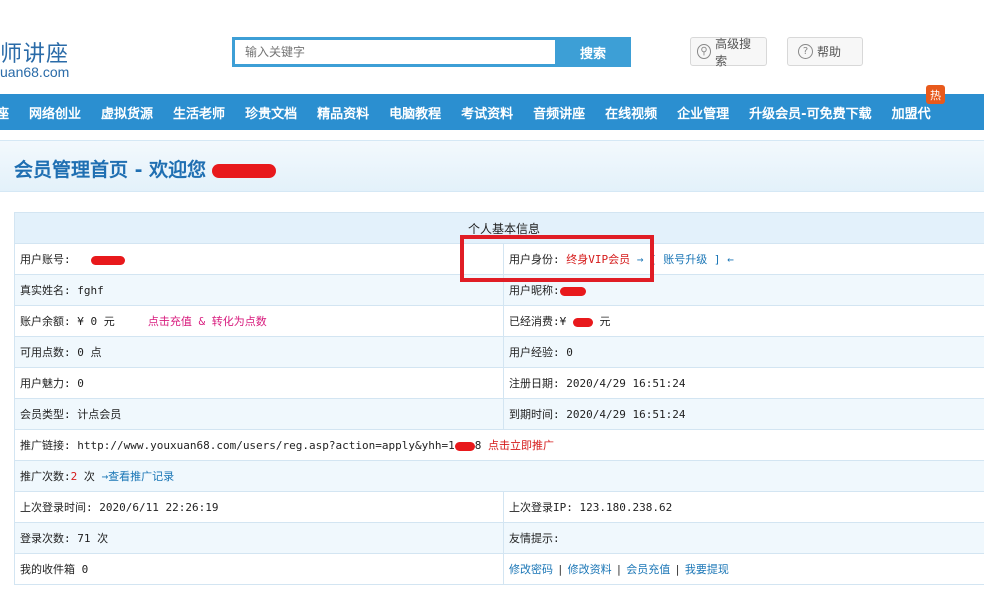 Image resolution: width=984 pixels, height=613 pixels. I want to click on identity-cell: 用户身份: 终身VIP会员 → [ 账号升级 ] ←, so click(743, 259).